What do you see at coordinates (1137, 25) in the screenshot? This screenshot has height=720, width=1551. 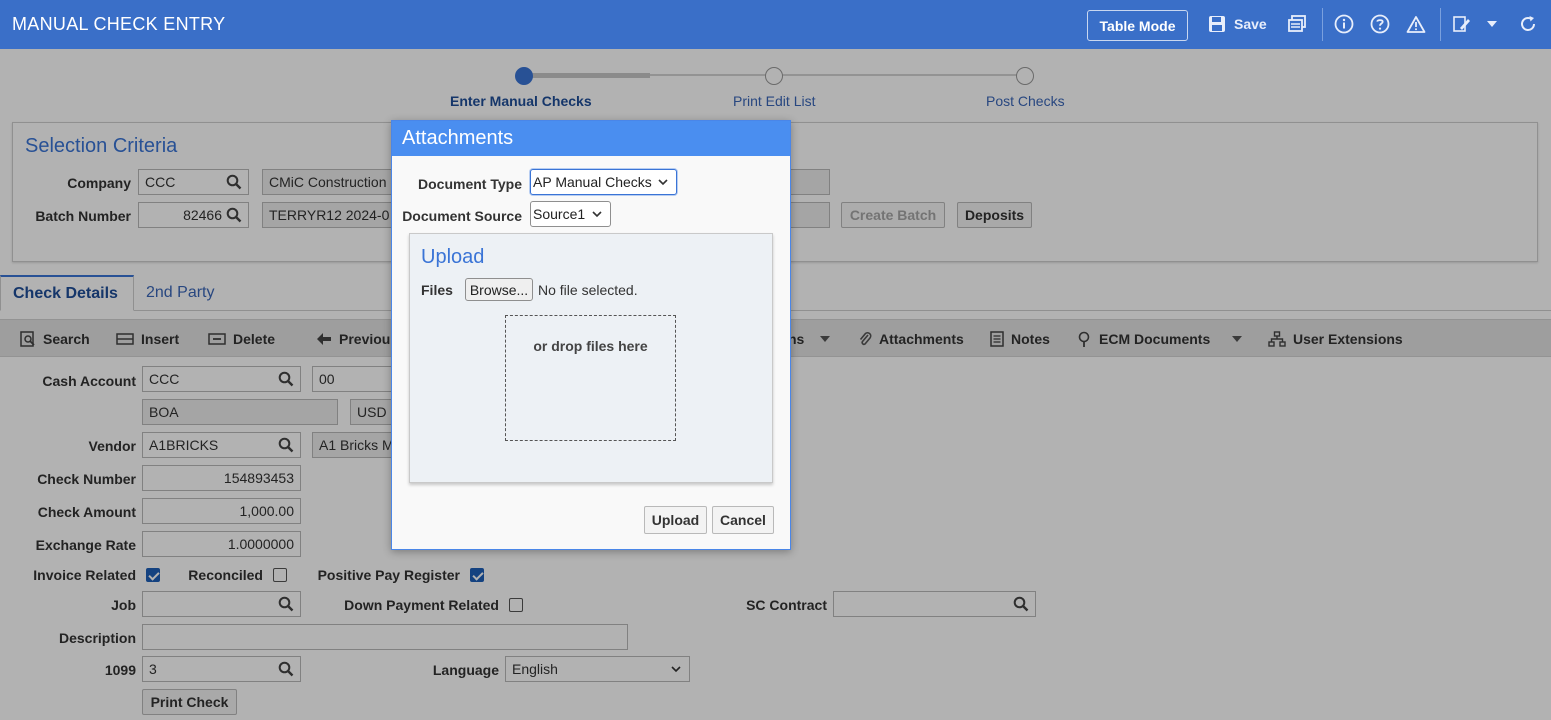 I see `table-mode-button: Table Mode` at bounding box center [1137, 25].